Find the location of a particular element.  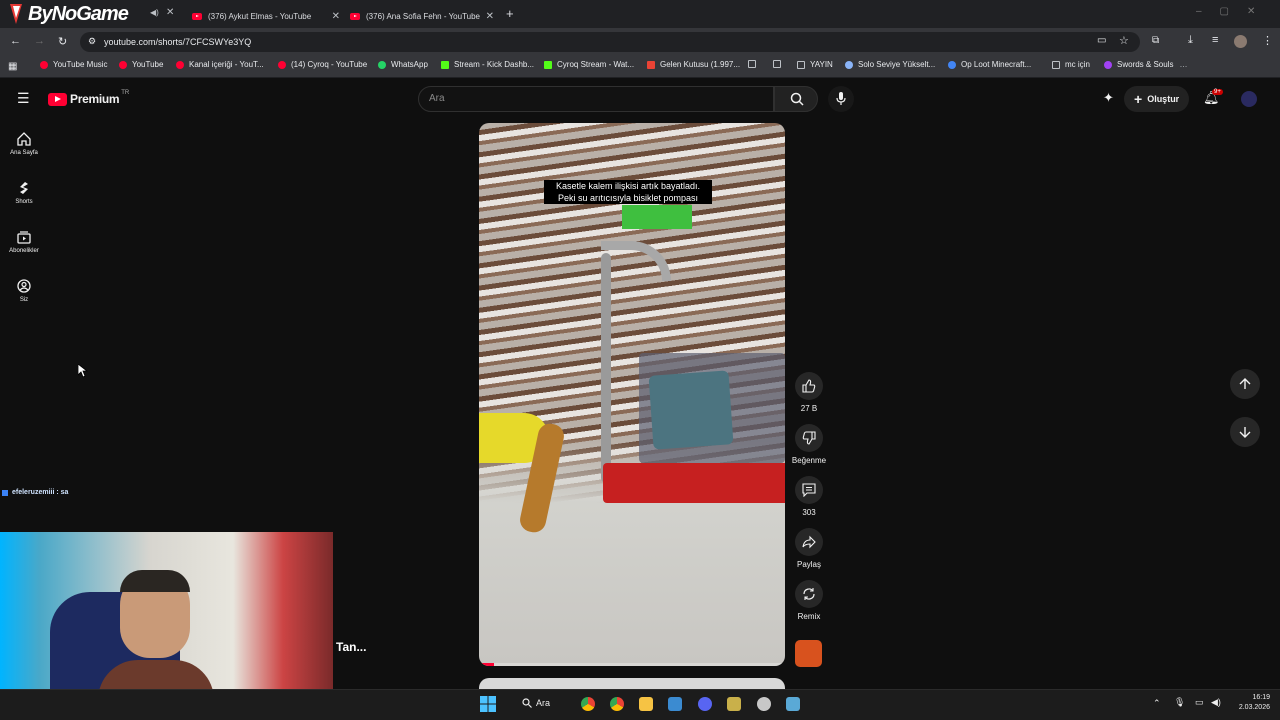

volume-icon: ◀) is located at coordinates (1216, 702).